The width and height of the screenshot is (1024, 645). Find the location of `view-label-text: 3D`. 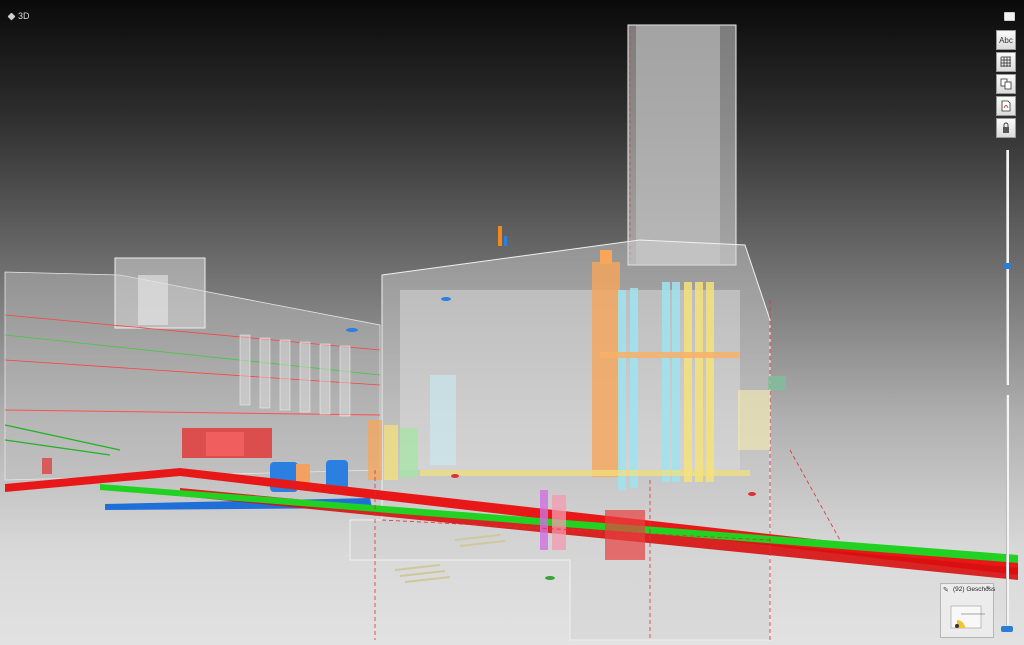

view-label-text: 3D is located at coordinates (24, 16).